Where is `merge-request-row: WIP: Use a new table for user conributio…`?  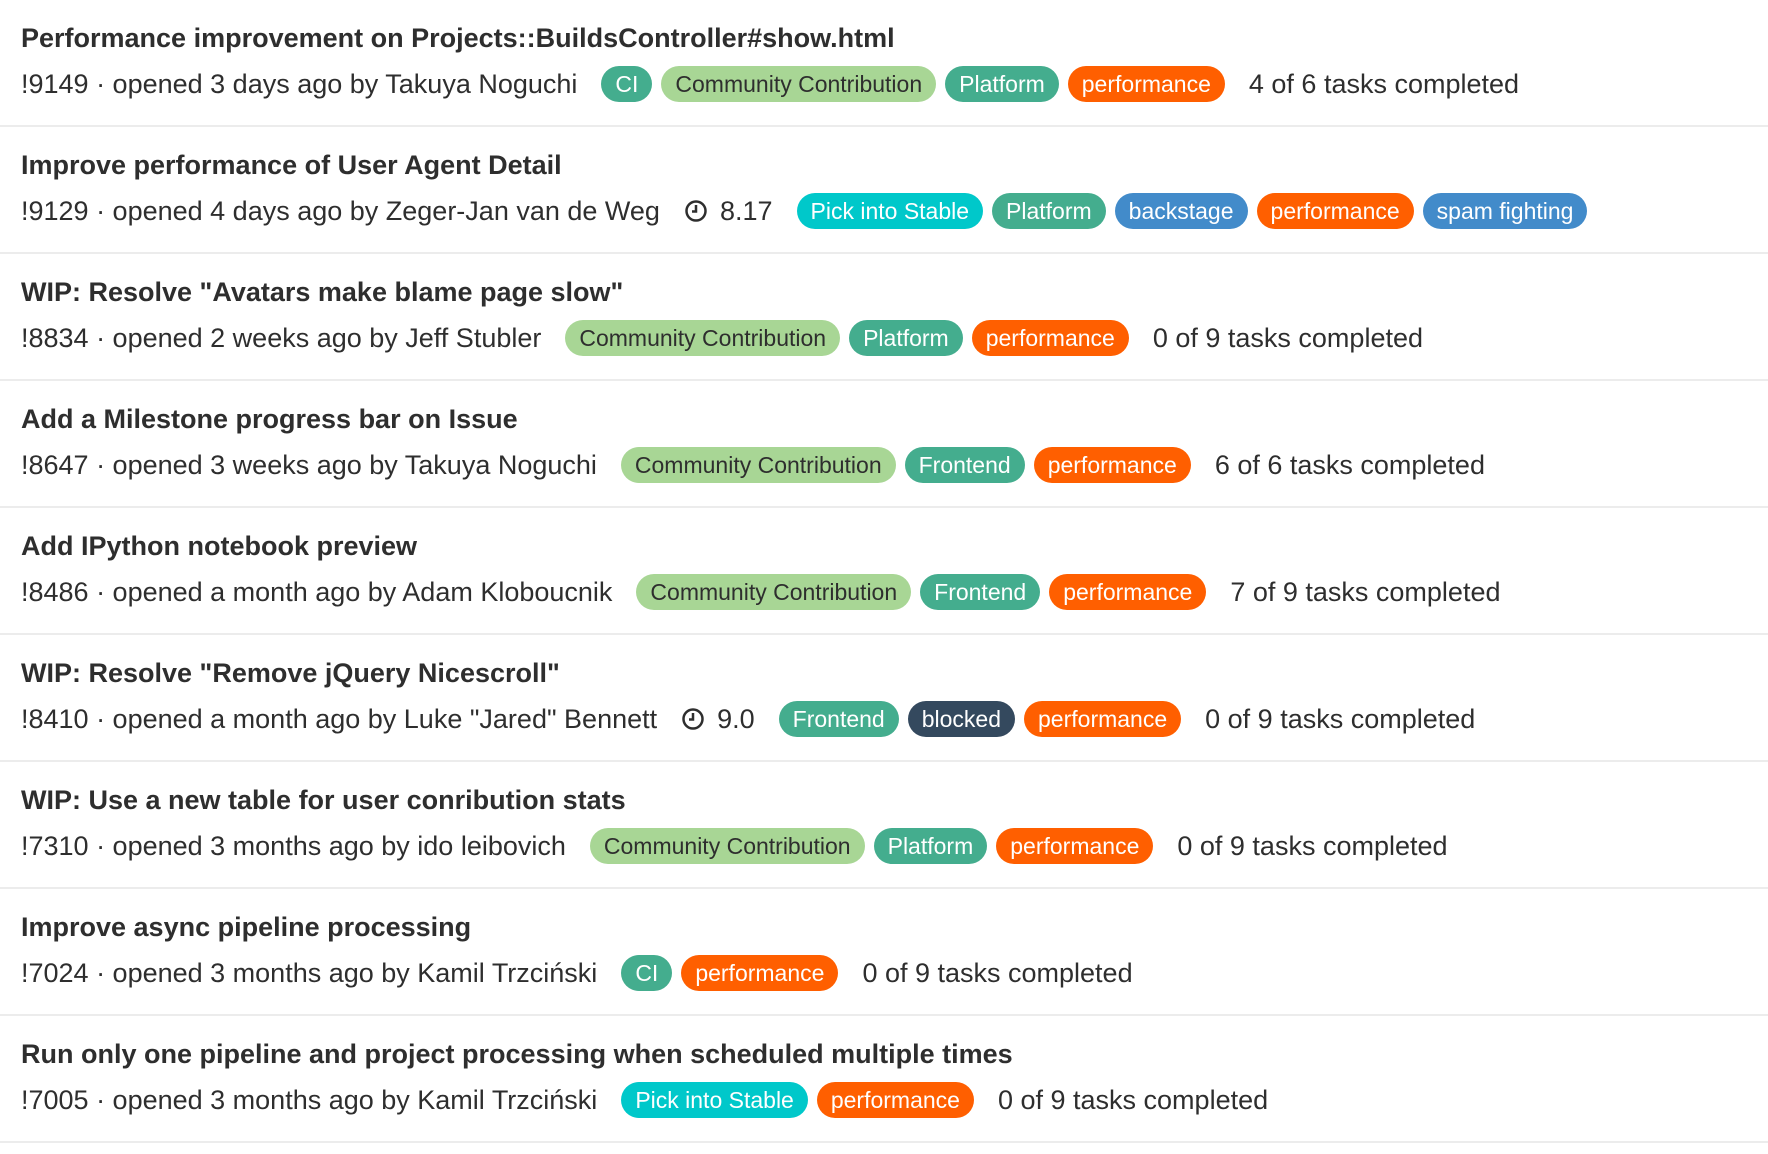 merge-request-row: WIP: Use a new table for user conributio… is located at coordinates (884, 825).